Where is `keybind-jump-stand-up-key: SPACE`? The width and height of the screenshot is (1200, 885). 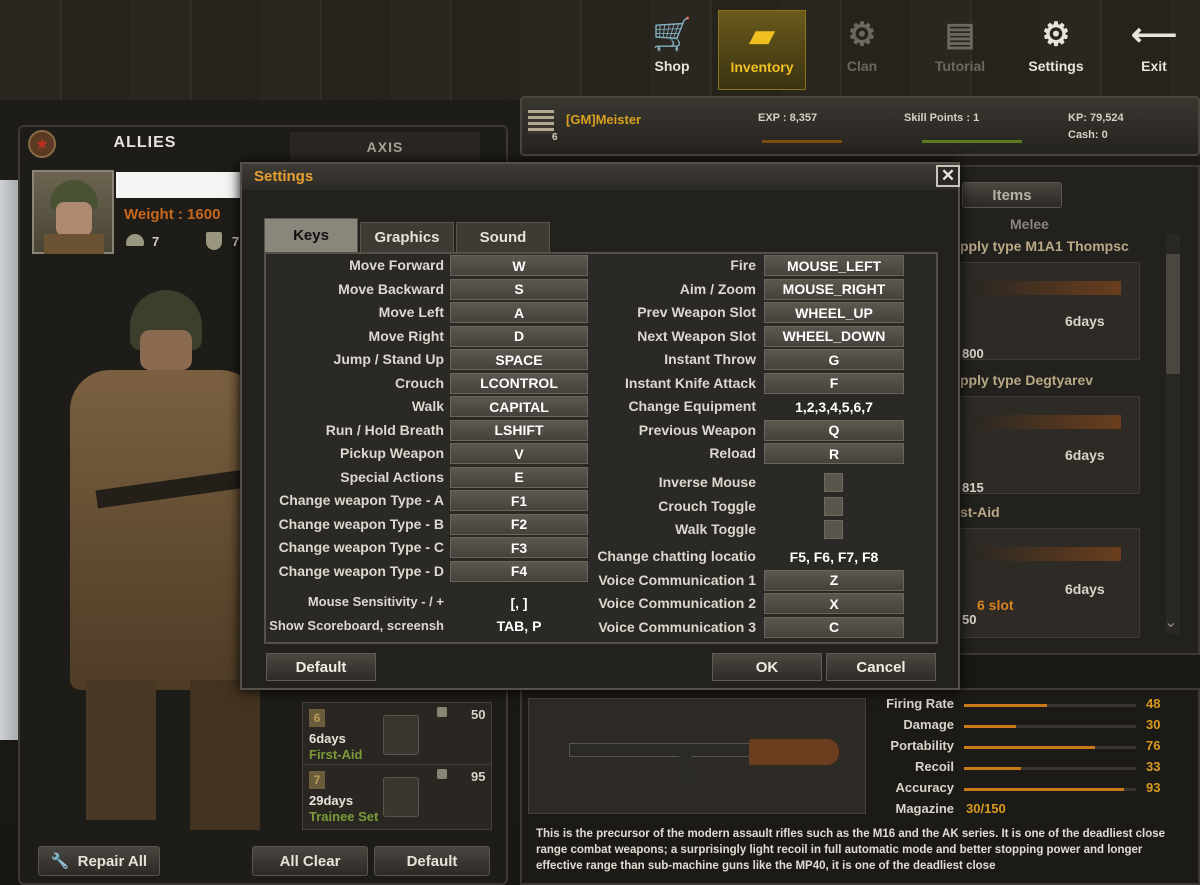 keybind-jump-stand-up-key: SPACE is located at coordinates (519, 359).